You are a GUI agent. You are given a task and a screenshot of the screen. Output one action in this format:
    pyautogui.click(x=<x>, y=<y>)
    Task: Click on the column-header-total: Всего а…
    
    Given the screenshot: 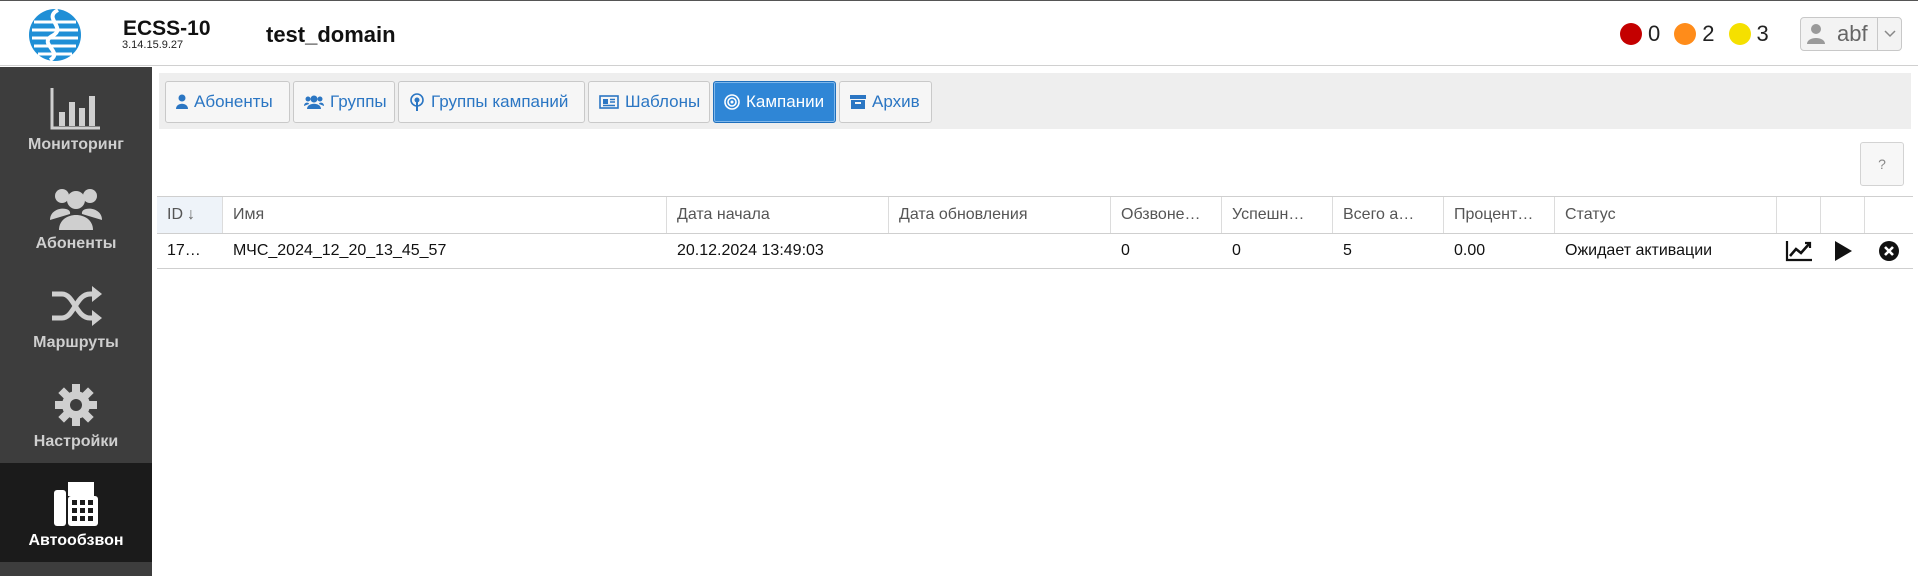 What is the action you would take?
    pyautogui.click(x=1388, y=215)
    